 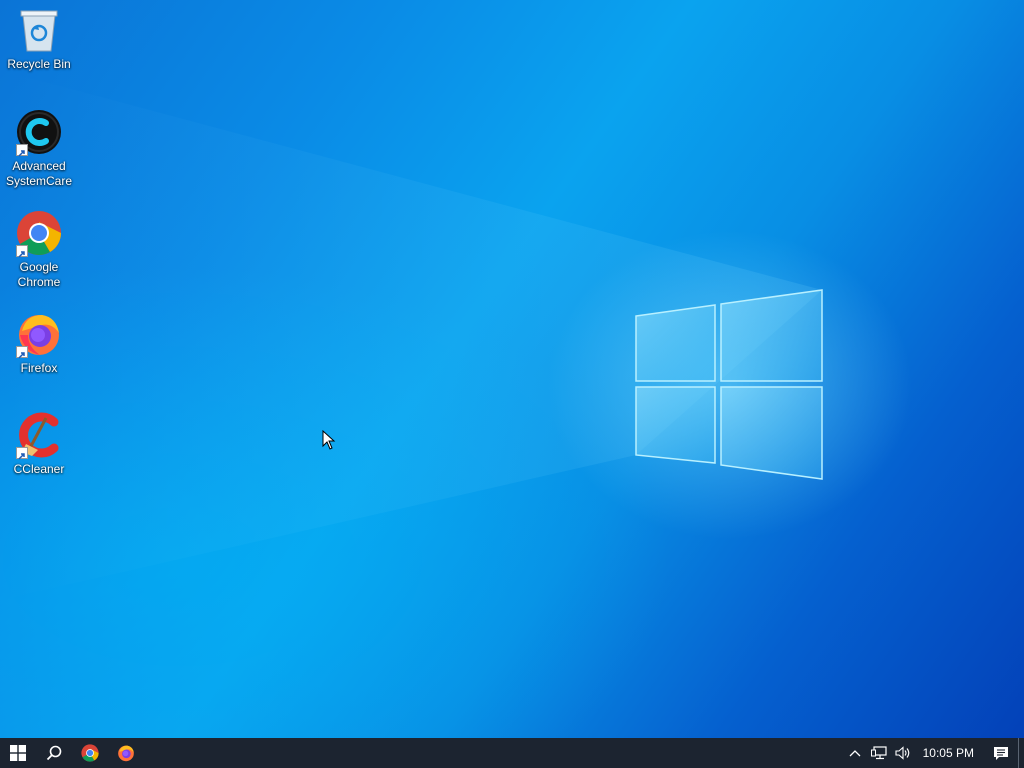 I want to click on recycle-bin-icon, so click(x=39, y=30).